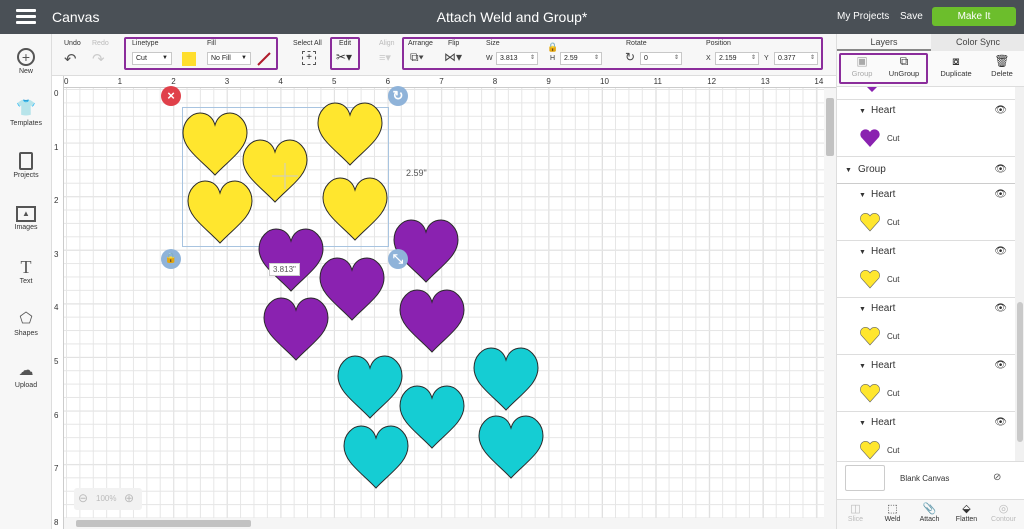 This screenshot has height=529, width=1024. I want to click on ruler-left-label: 4, so click(56, 308).